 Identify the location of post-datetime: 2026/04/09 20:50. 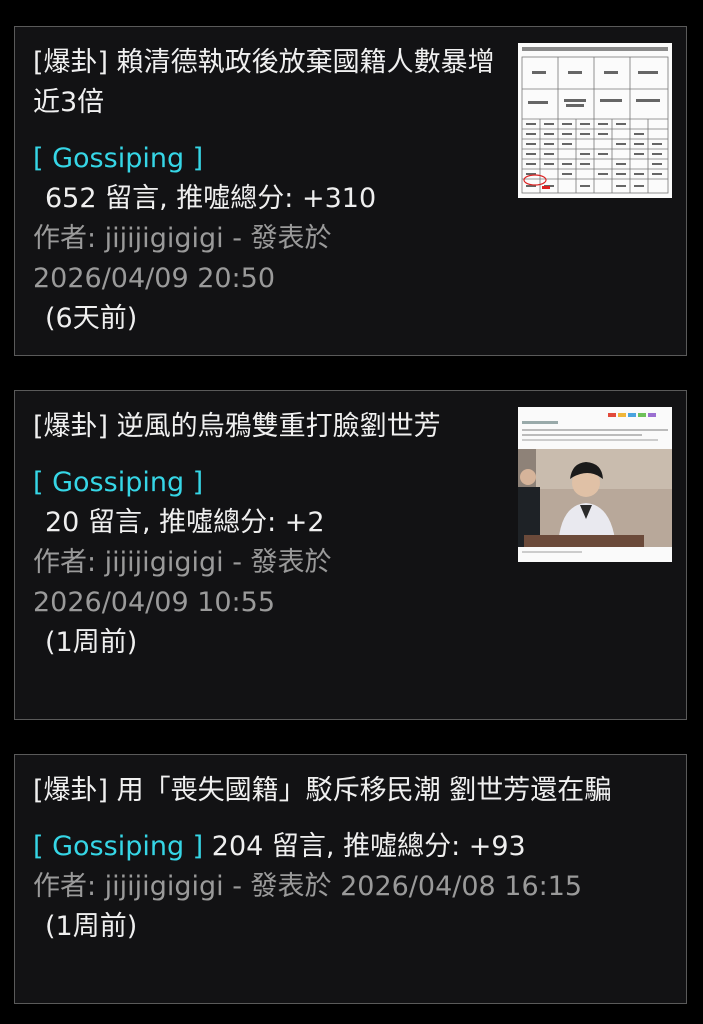
(154, 278).